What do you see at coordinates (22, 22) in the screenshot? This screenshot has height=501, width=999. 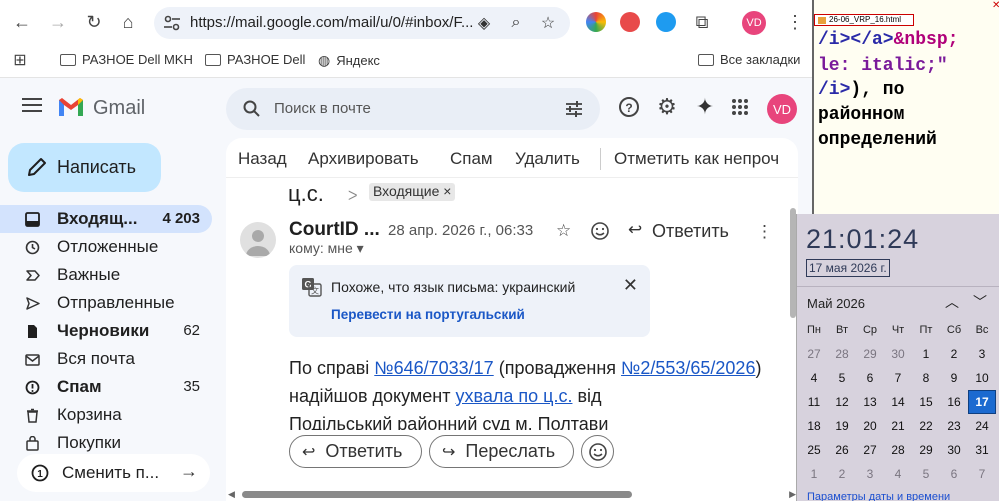 I see `back-icon: ←` at bounding box center [22, 22].